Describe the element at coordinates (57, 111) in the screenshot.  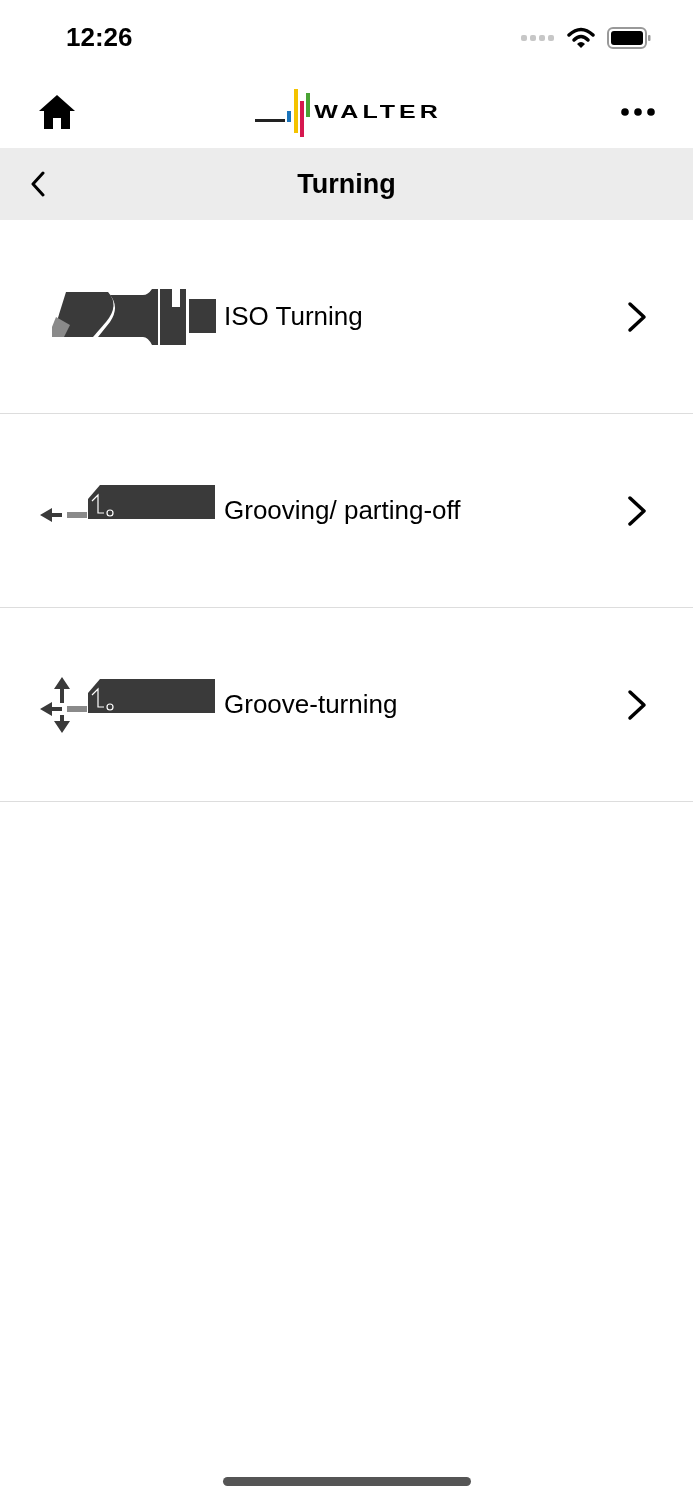
I see `home-icon` at that location.